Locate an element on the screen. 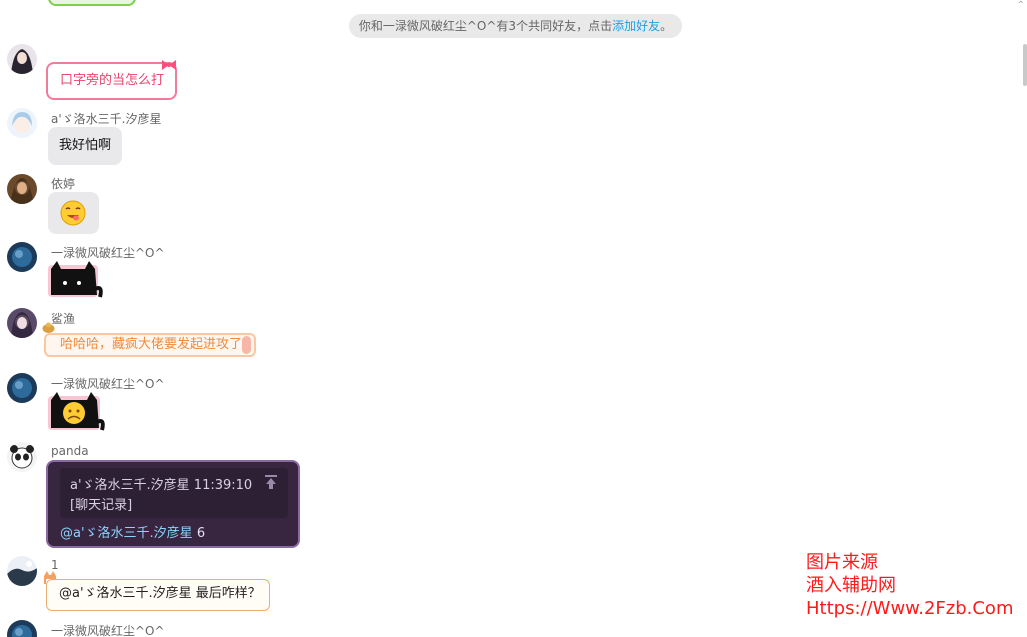 This screenshot has width=1027, height=637. bubble-decoration is located at coordinates (246, 345).